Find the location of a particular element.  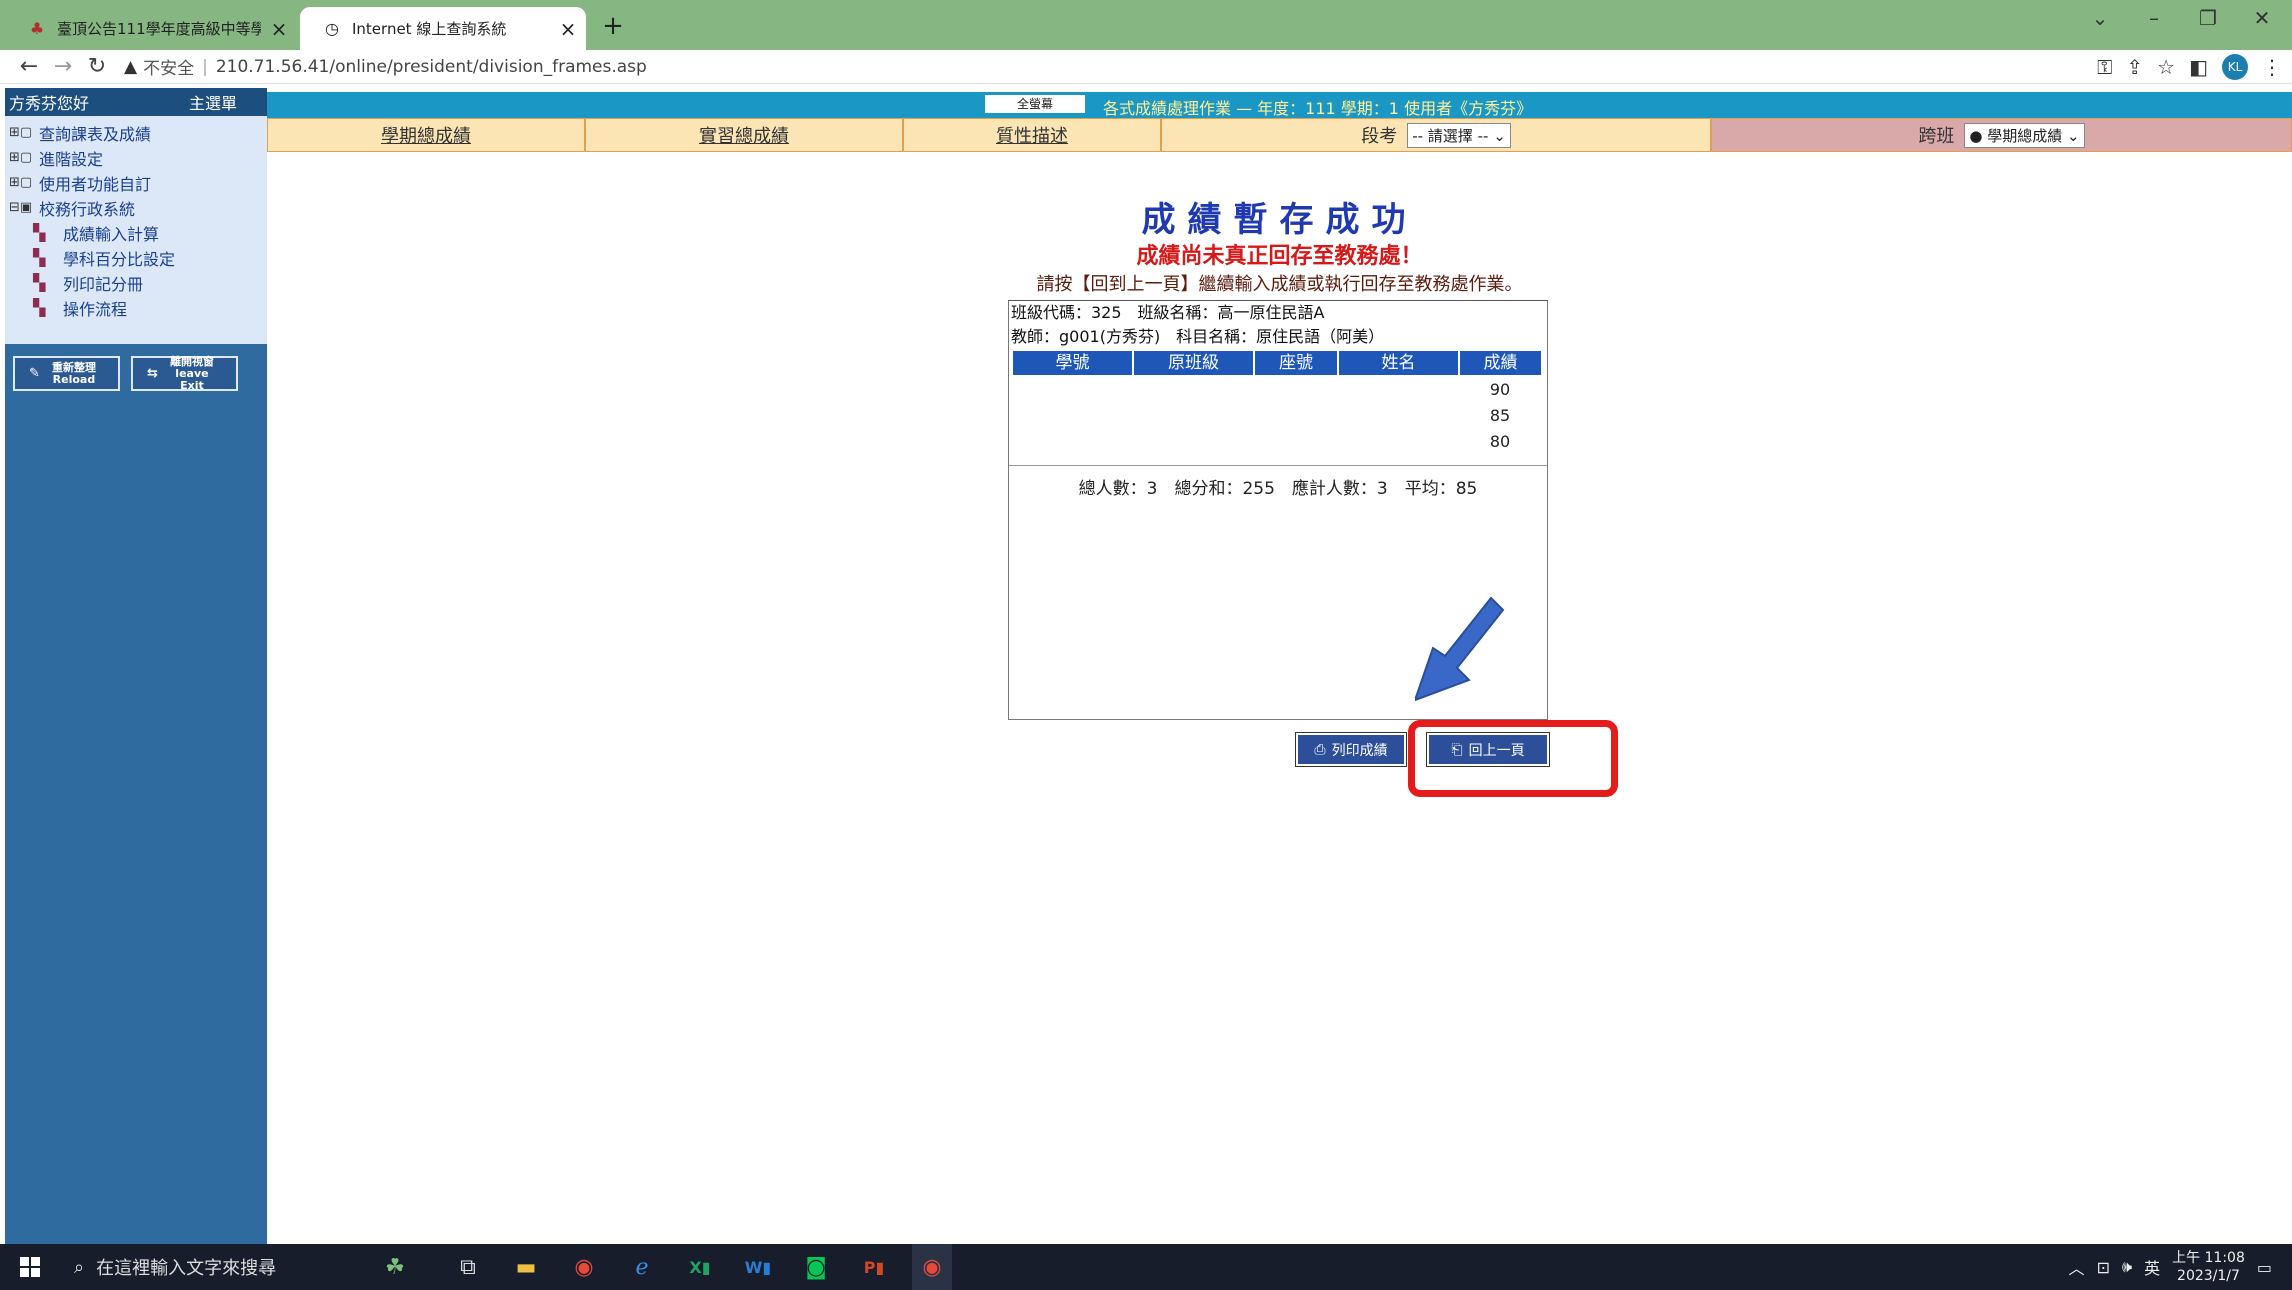

task-view-icon: ⧉ is located at coordinates (468, 1267).